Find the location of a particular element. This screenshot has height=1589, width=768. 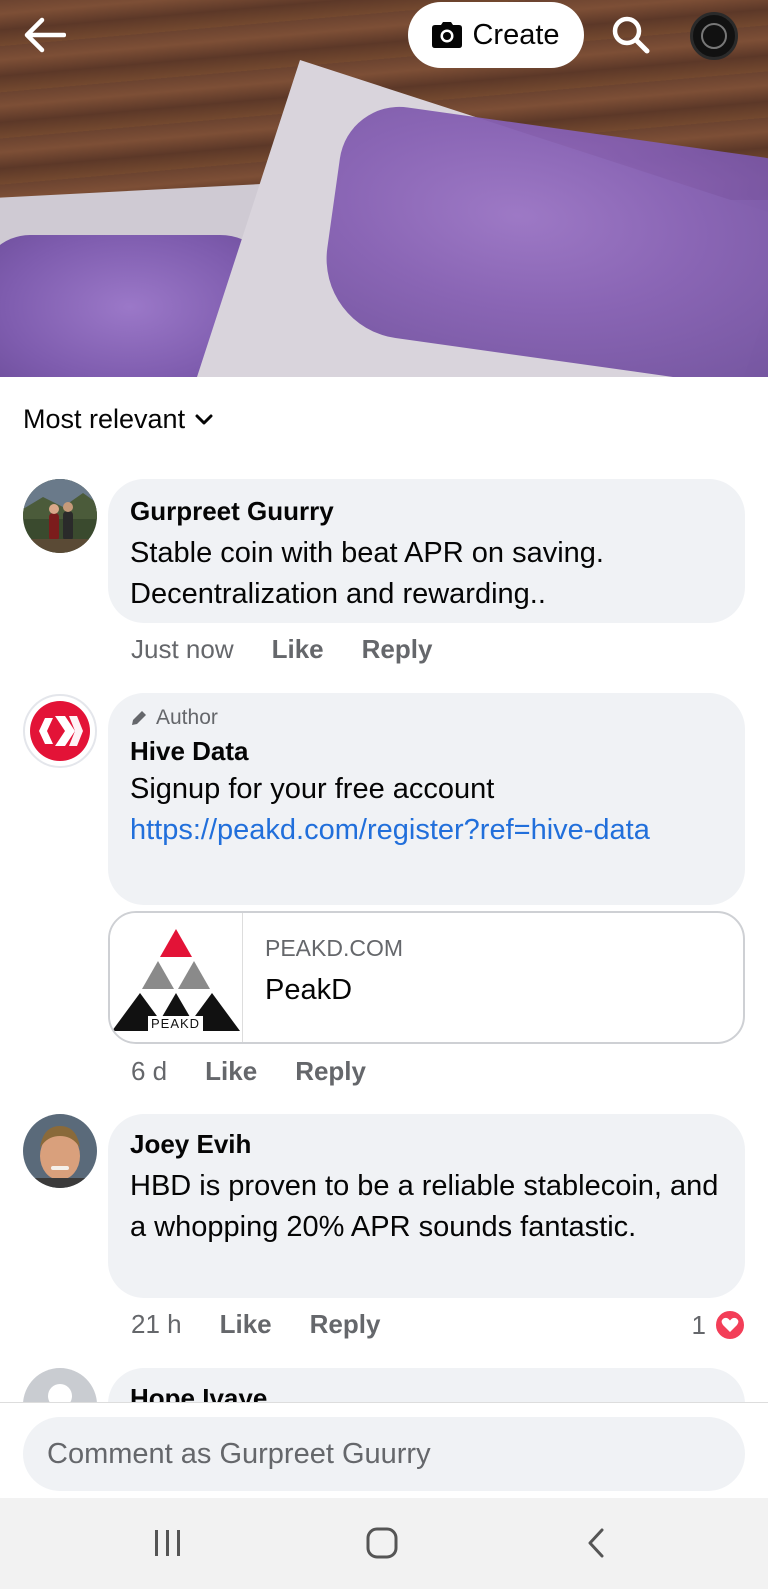

home-button is located at coordinates (382, 1543).